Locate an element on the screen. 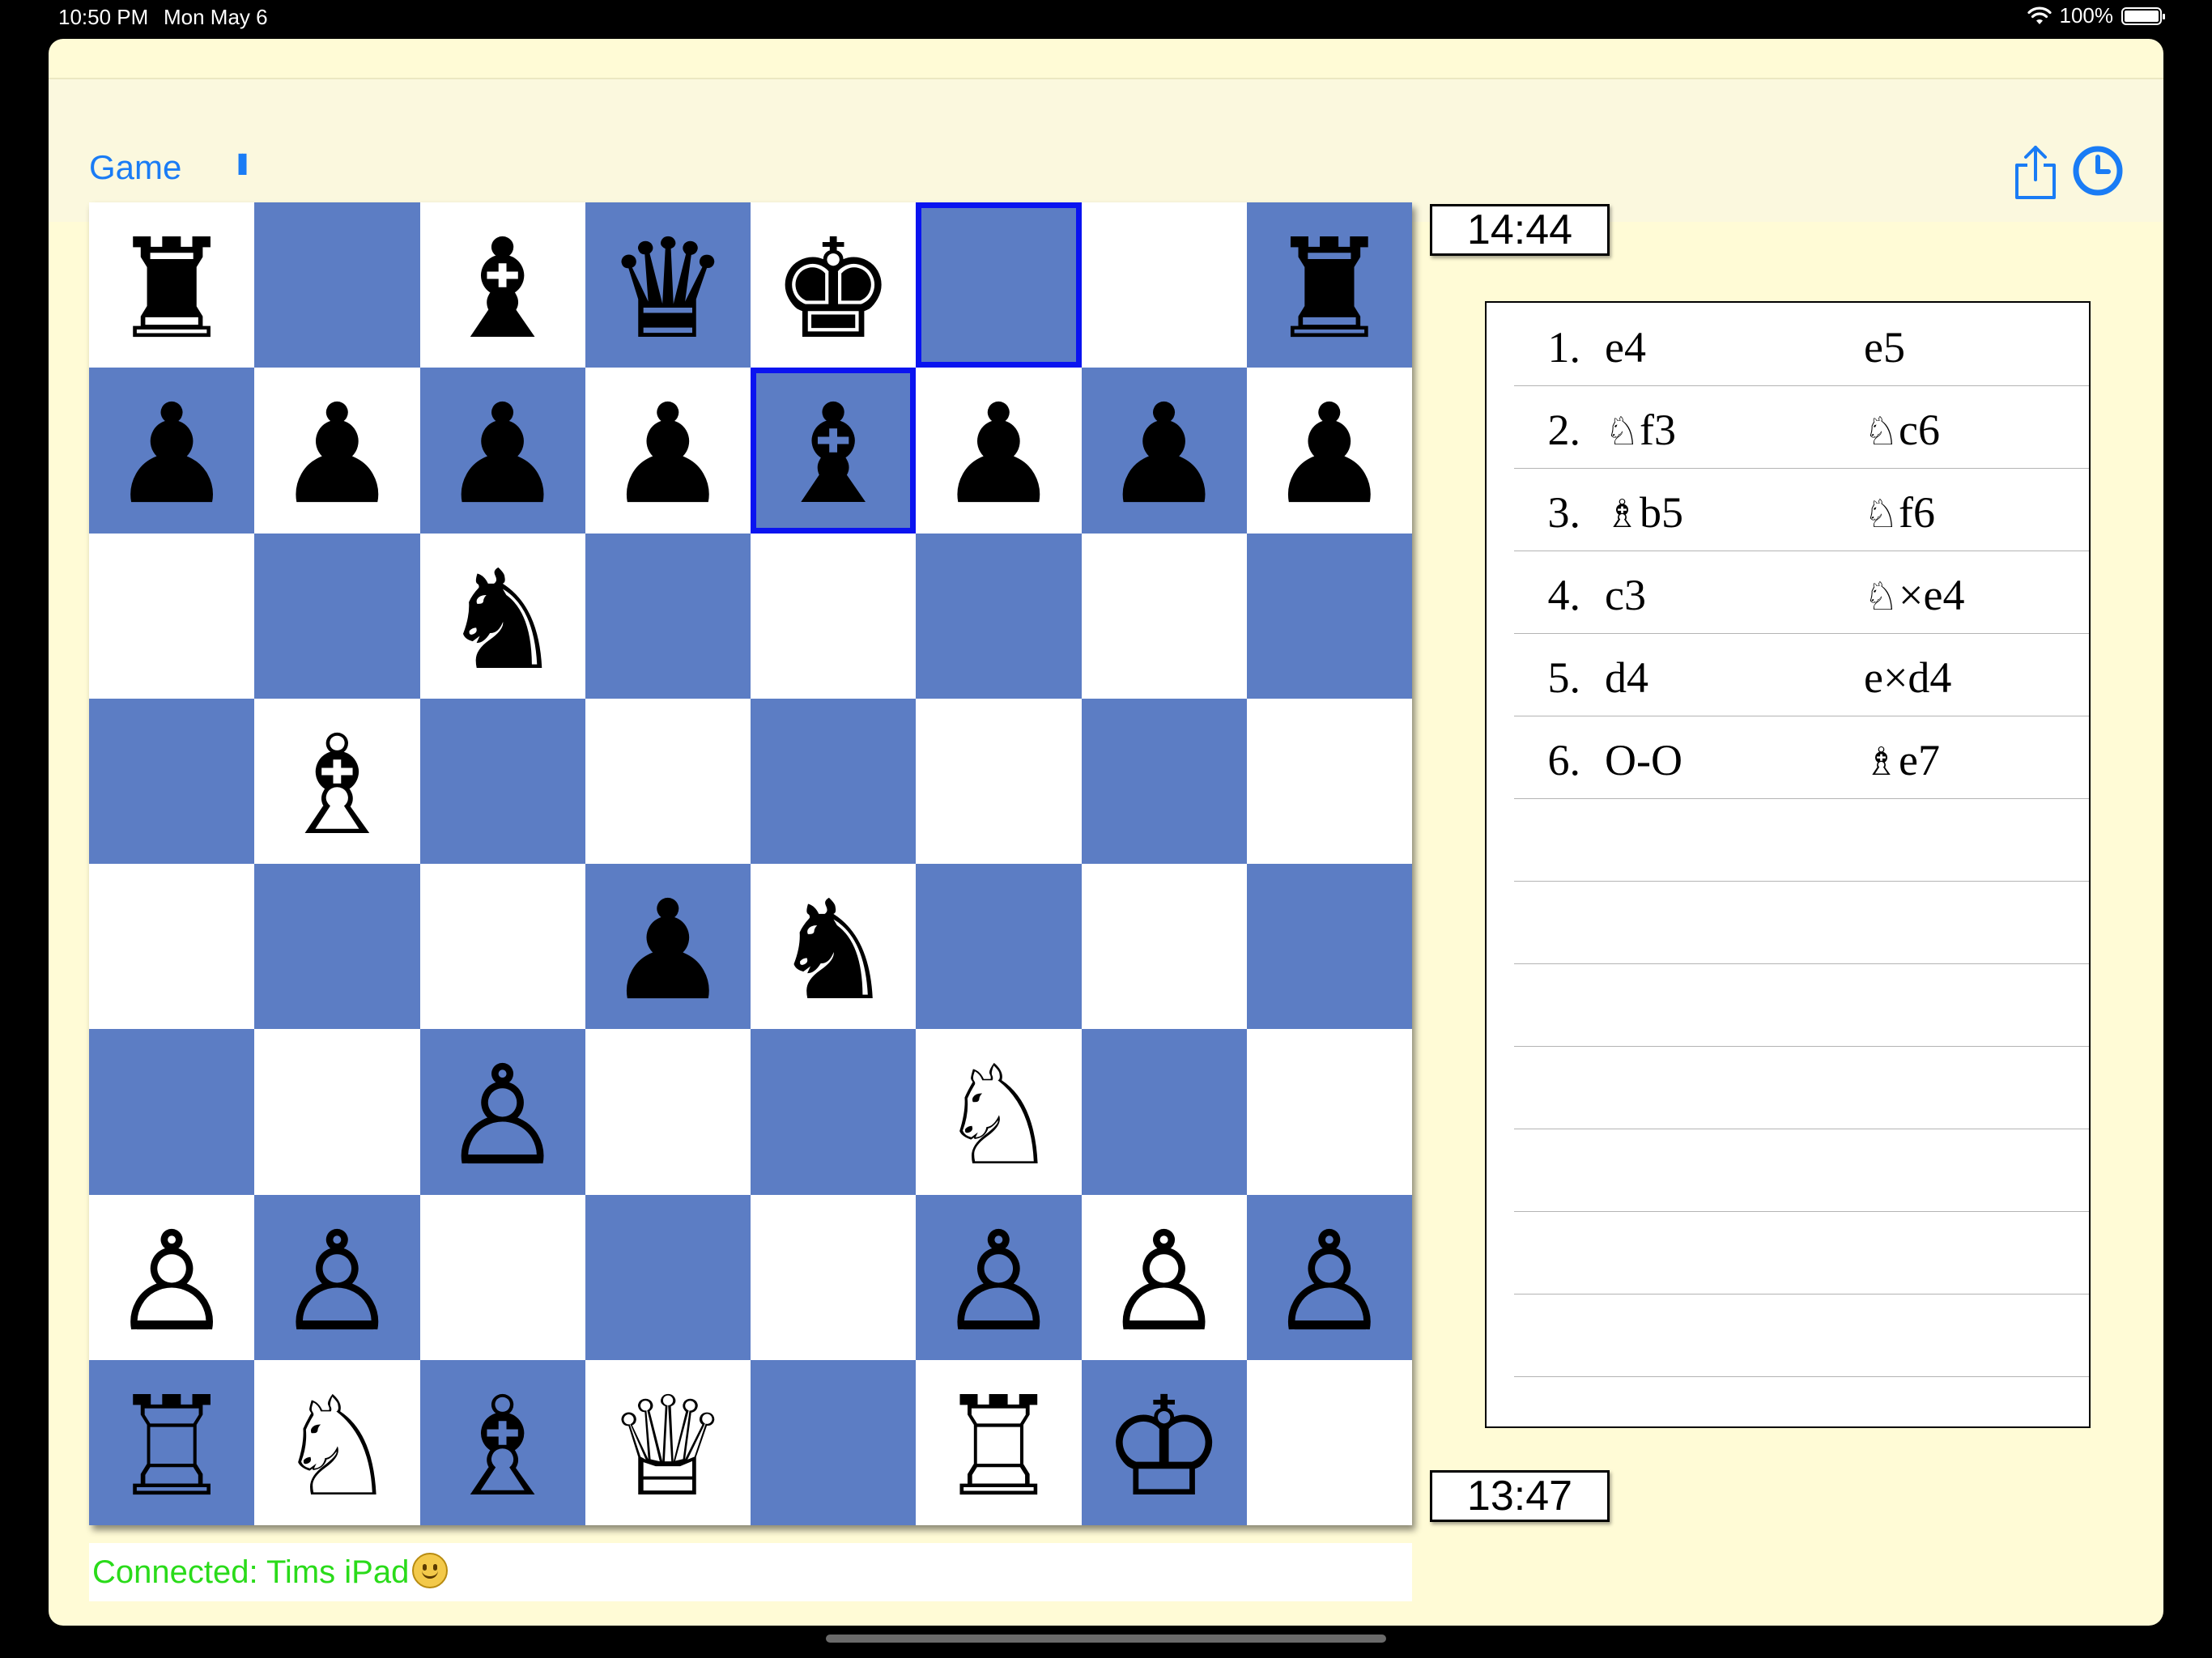  square-f6 is located at coordinates (999, 616).